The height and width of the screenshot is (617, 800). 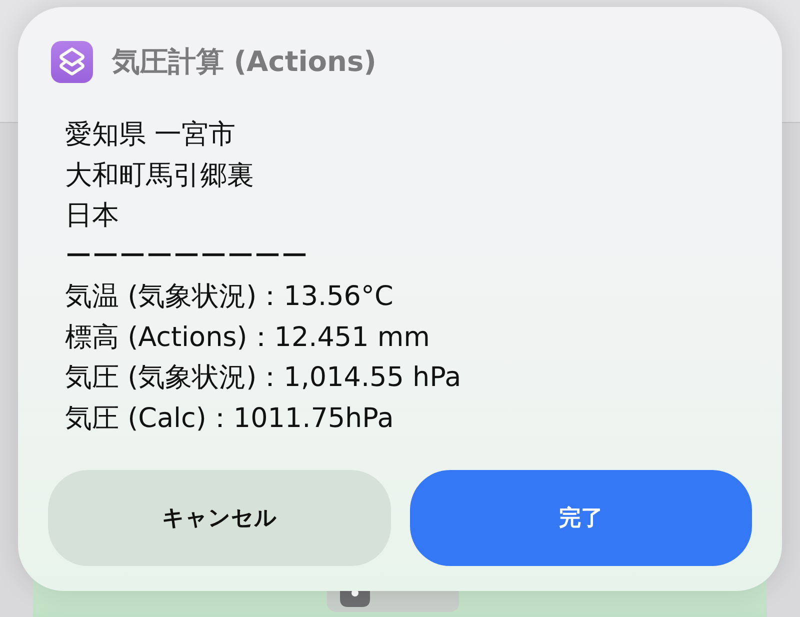 I want to click on result-line: 気温 (気象状況)：13.56°C, so click(x=229, y=297).